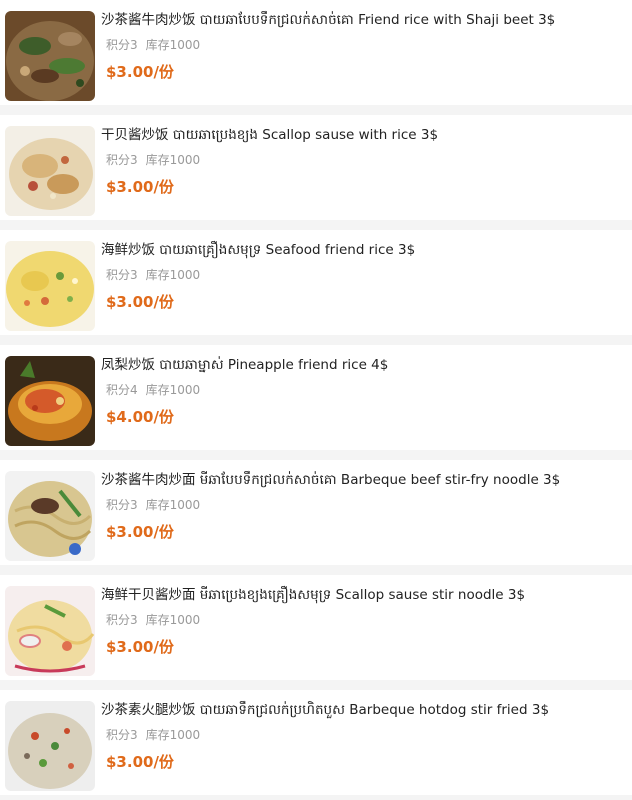  Describe the element at coordinates (50, 286) in the screenshot. I see `seafood-fried-rice-photo` at that location.